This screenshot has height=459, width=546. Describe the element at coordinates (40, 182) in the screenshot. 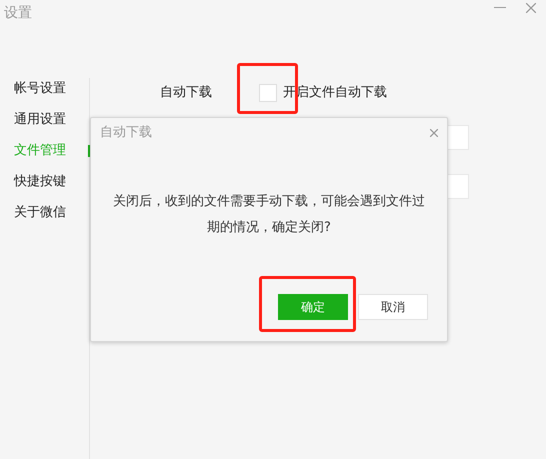

I see `sidebar-item: 快捷按键` at that location.